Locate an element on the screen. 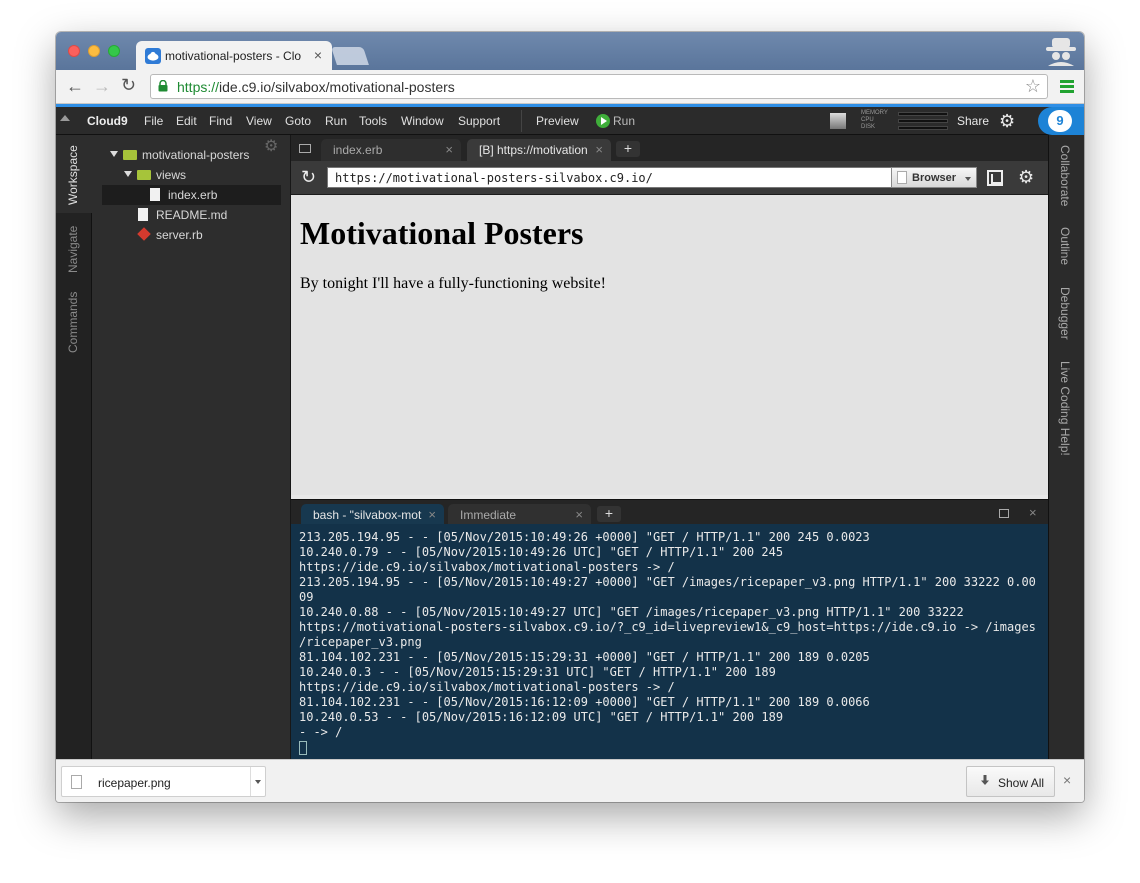 This screenshot has width=1140, height=883. show-all-downloads-button: Show All is located at coordinates (1010, 781).